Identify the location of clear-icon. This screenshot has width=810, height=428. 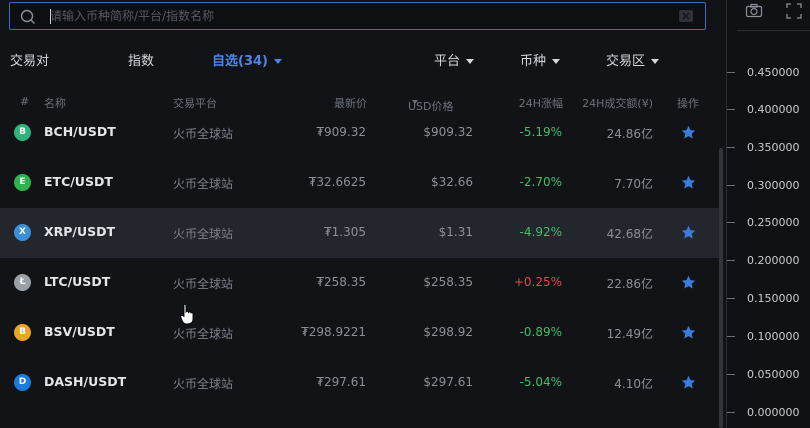
(686, 16).